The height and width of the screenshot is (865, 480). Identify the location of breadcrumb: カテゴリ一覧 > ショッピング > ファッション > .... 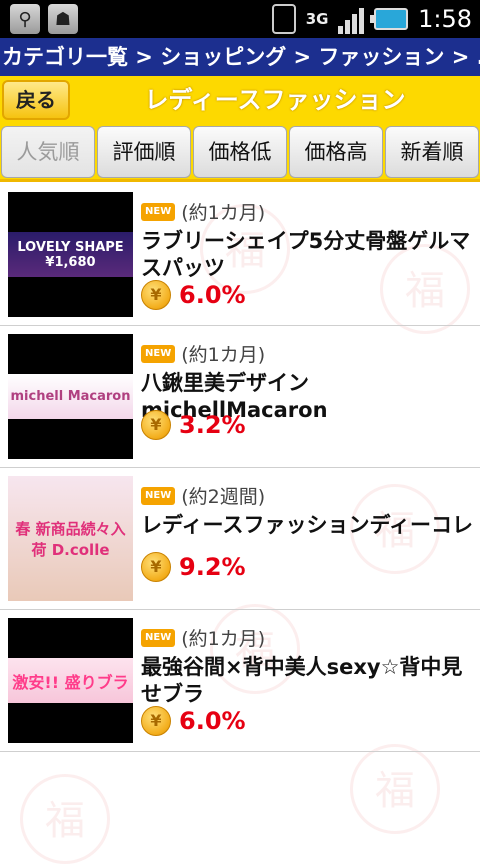
(240, 57).